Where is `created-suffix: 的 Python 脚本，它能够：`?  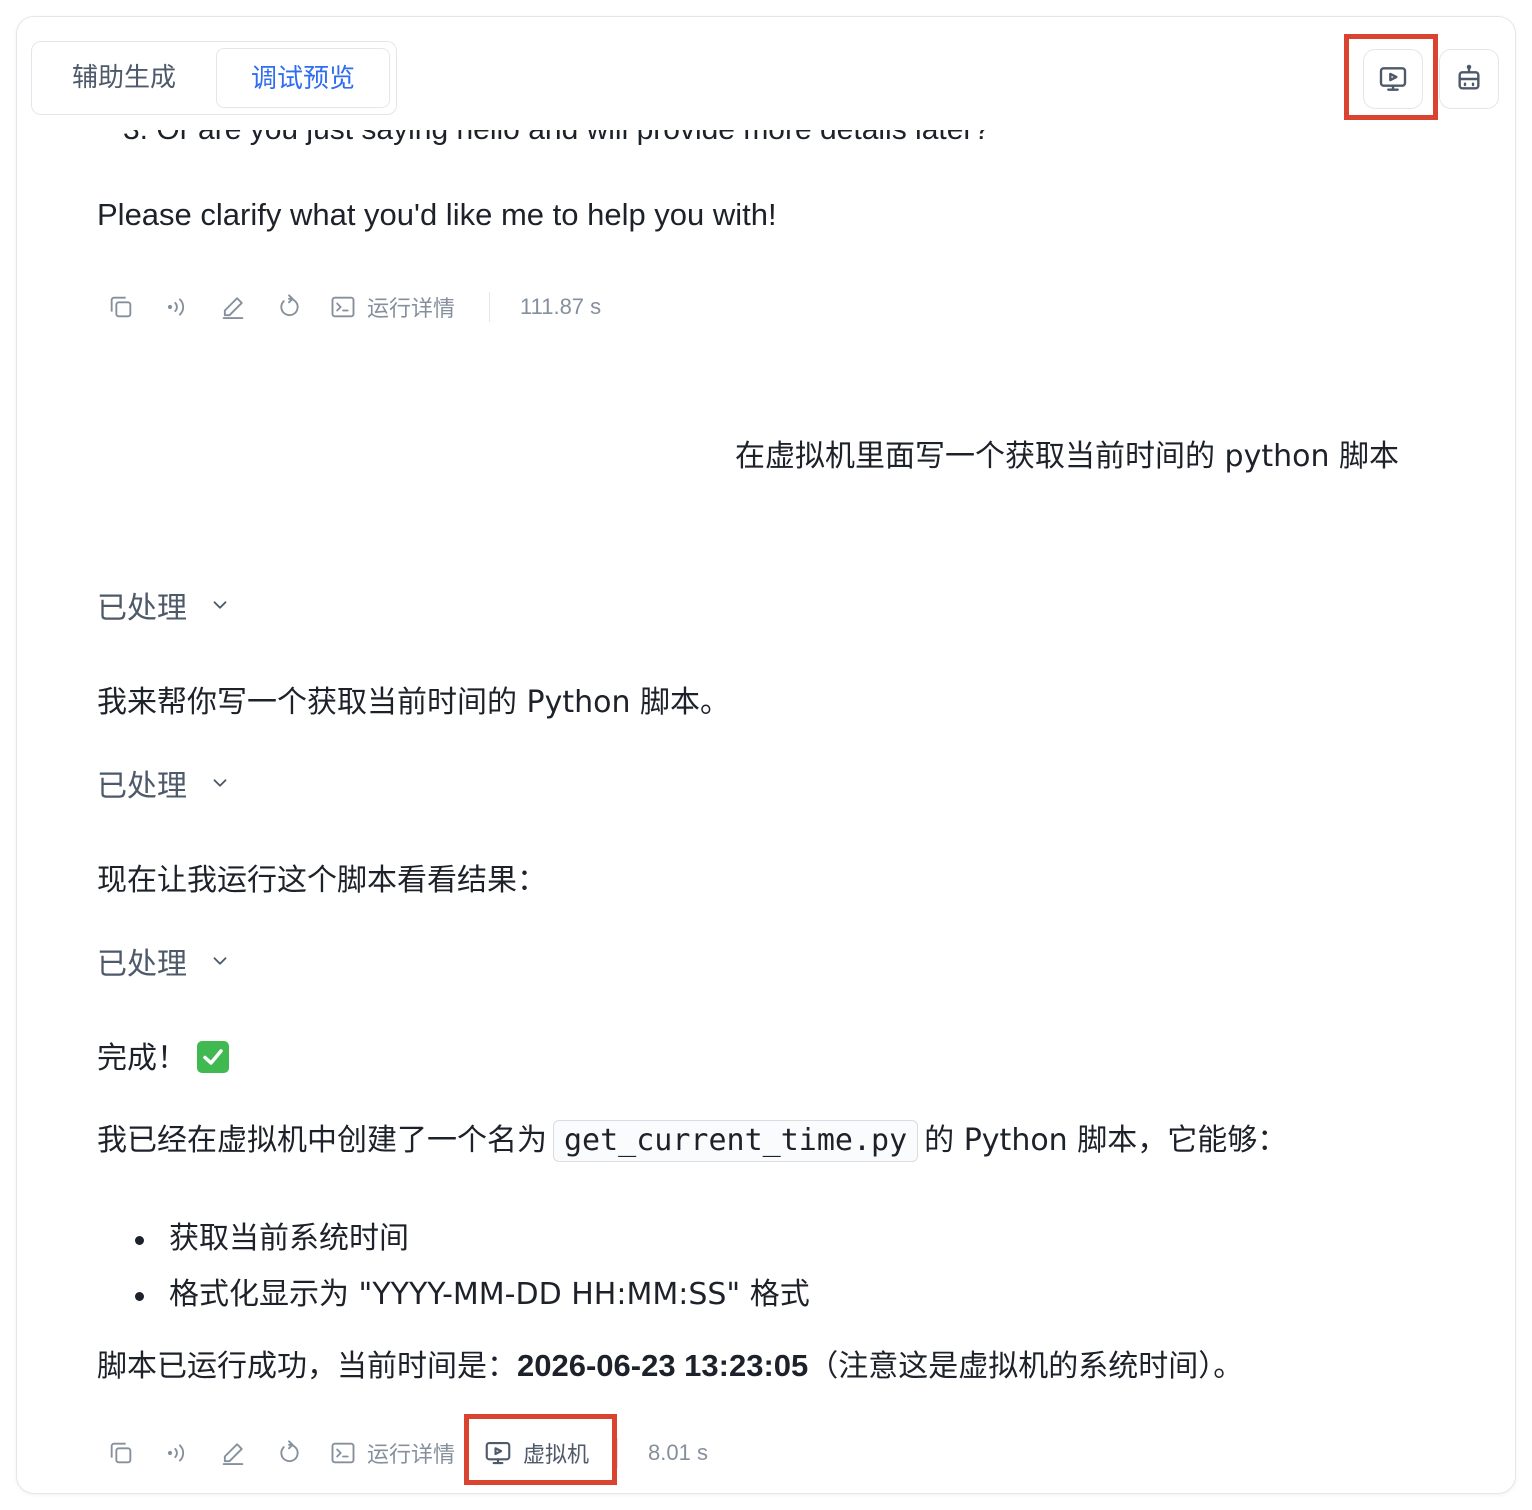
created-suffix: 的 Python 脚本，它能够： is located at coordinates (1106, 1140).